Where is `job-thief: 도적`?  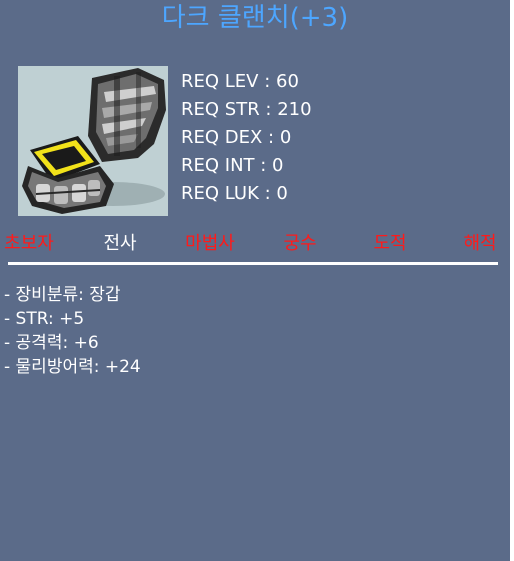 job-thief: 도적 is located at coordinates (390, 243).